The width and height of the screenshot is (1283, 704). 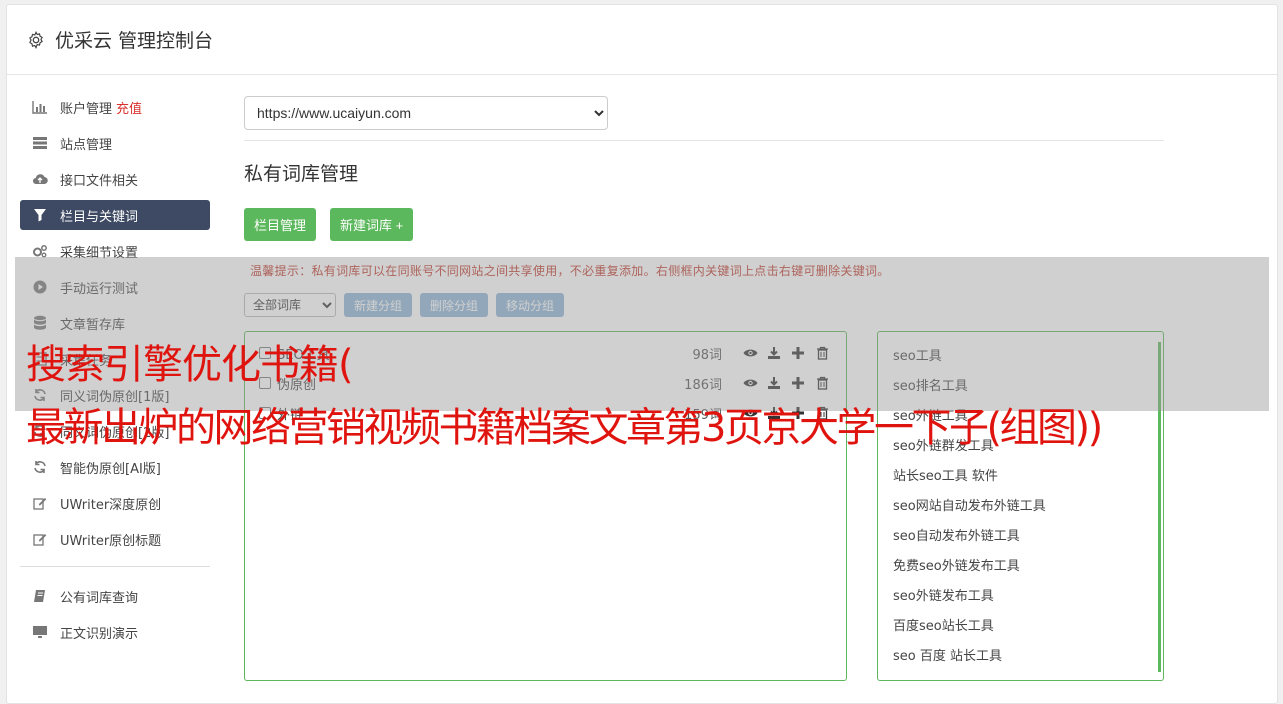 I want to click on filter-icon, so click(x=40, y=215).